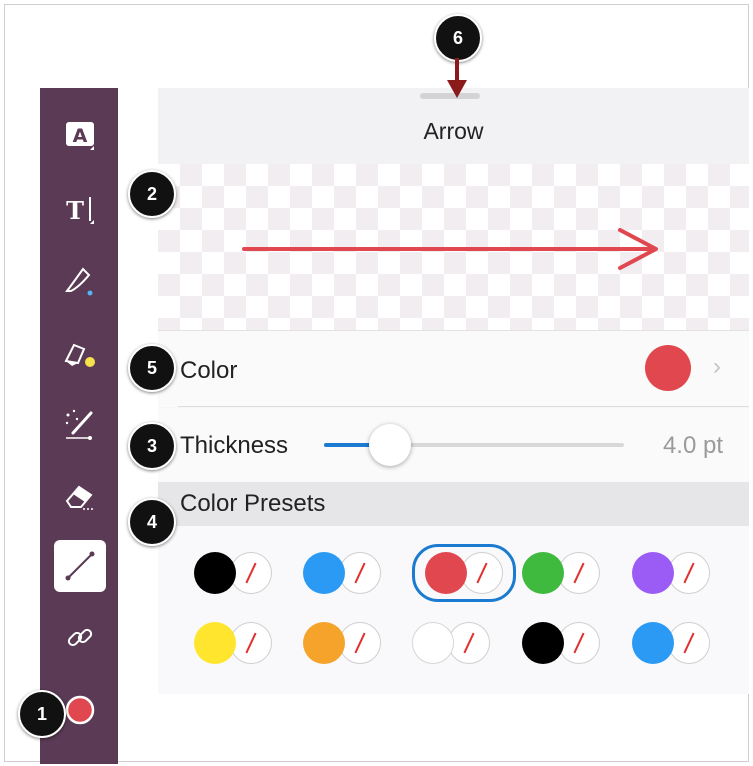 This screenshot has width=753, height=766. Describe the element at coordinates (152, 194) in the screenshot. I see `callout-2: 2` at that location.